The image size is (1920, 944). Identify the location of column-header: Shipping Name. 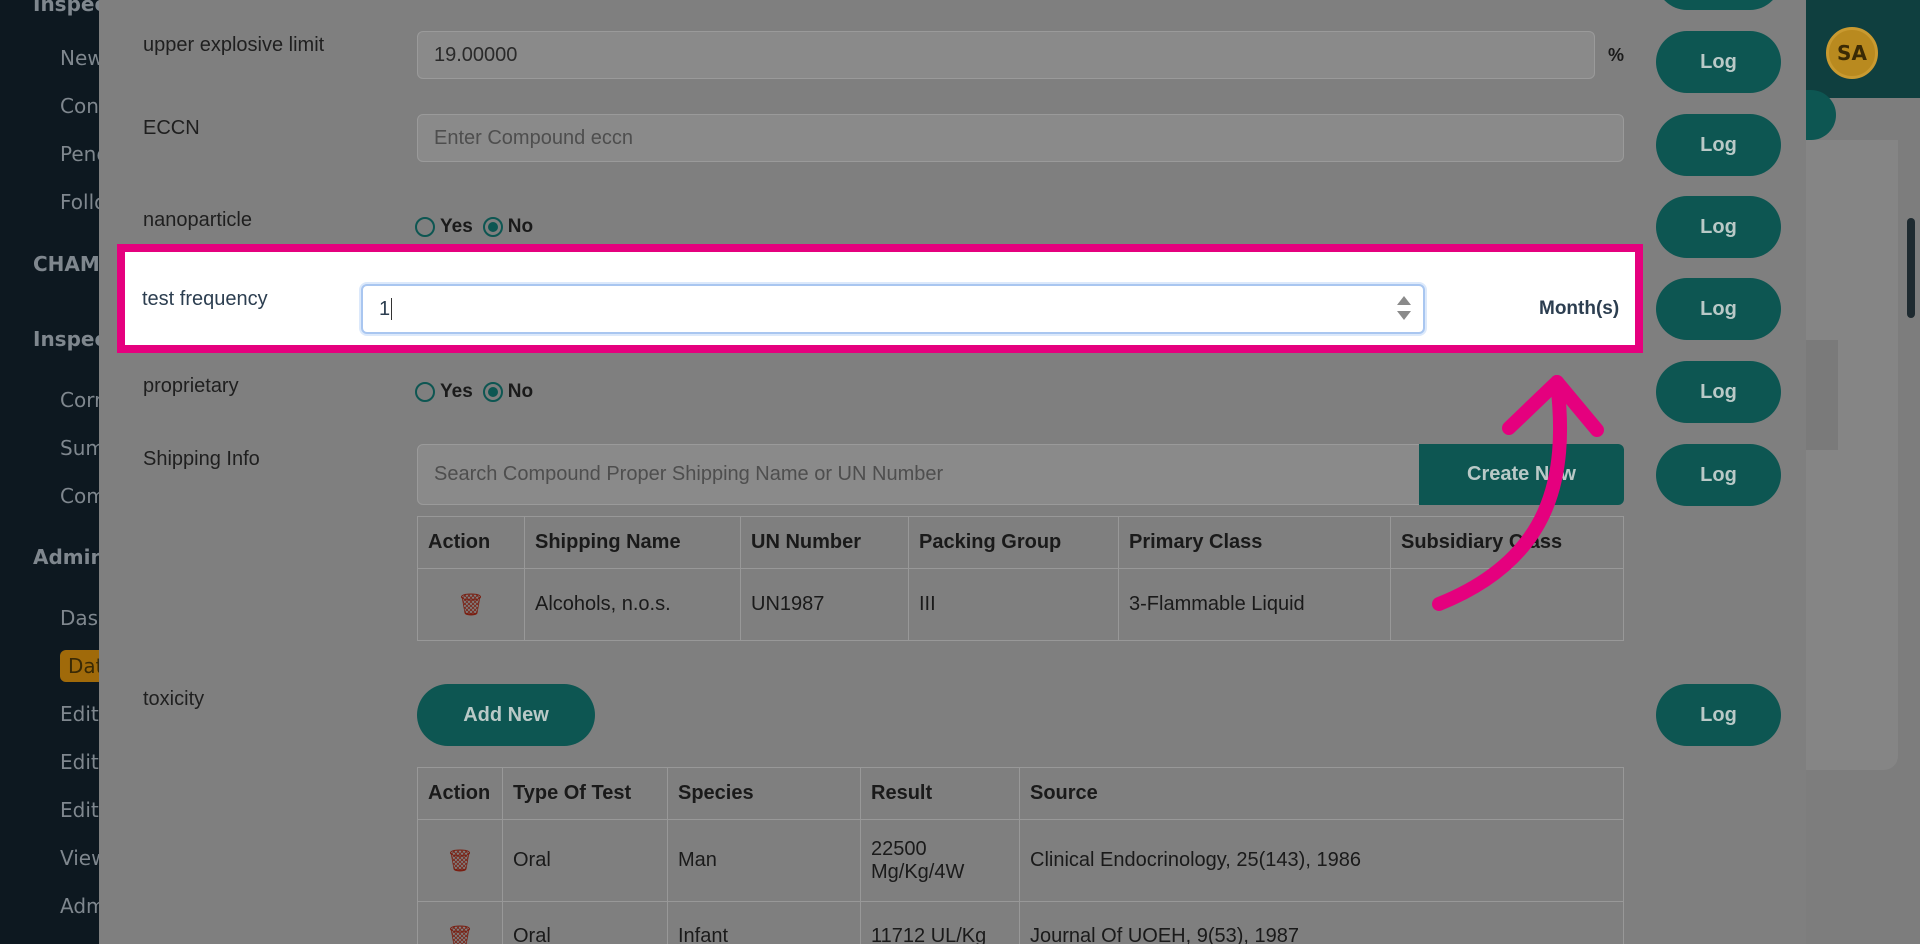
(632, 542).